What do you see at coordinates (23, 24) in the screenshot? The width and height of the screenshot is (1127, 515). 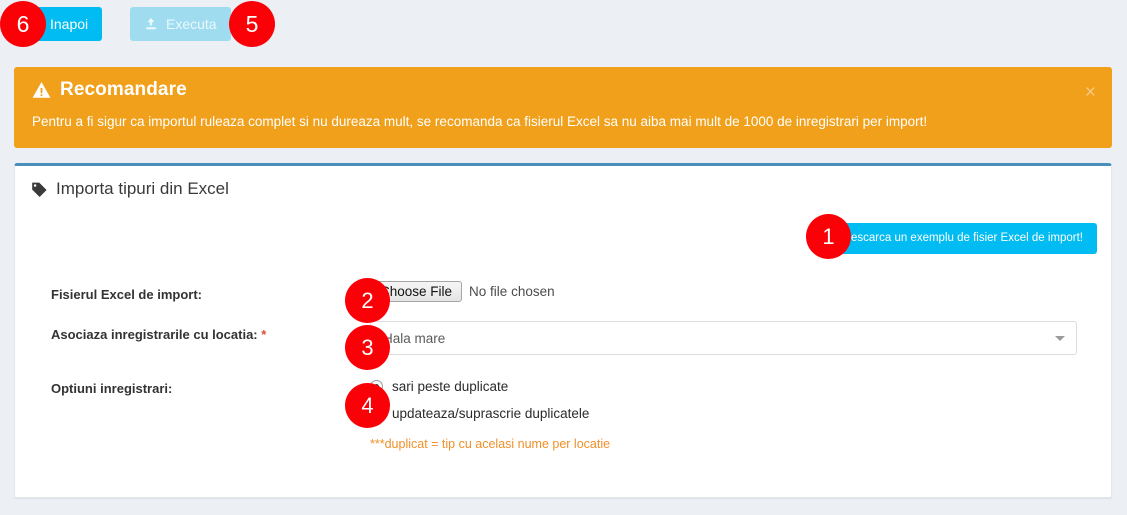 I see `annotation-badge-6: 6` at bounding box center [23, 24].